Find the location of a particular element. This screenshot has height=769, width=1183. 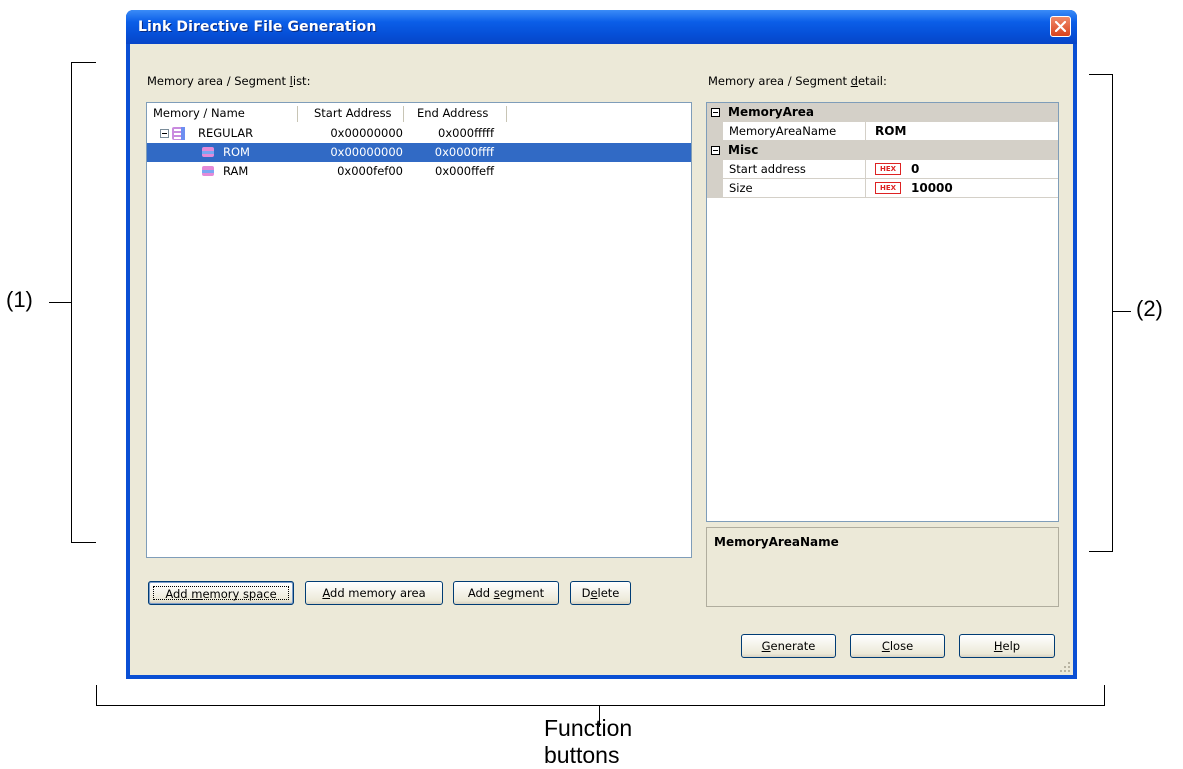

category-misc: Misc is located at coordinates (882, 150).